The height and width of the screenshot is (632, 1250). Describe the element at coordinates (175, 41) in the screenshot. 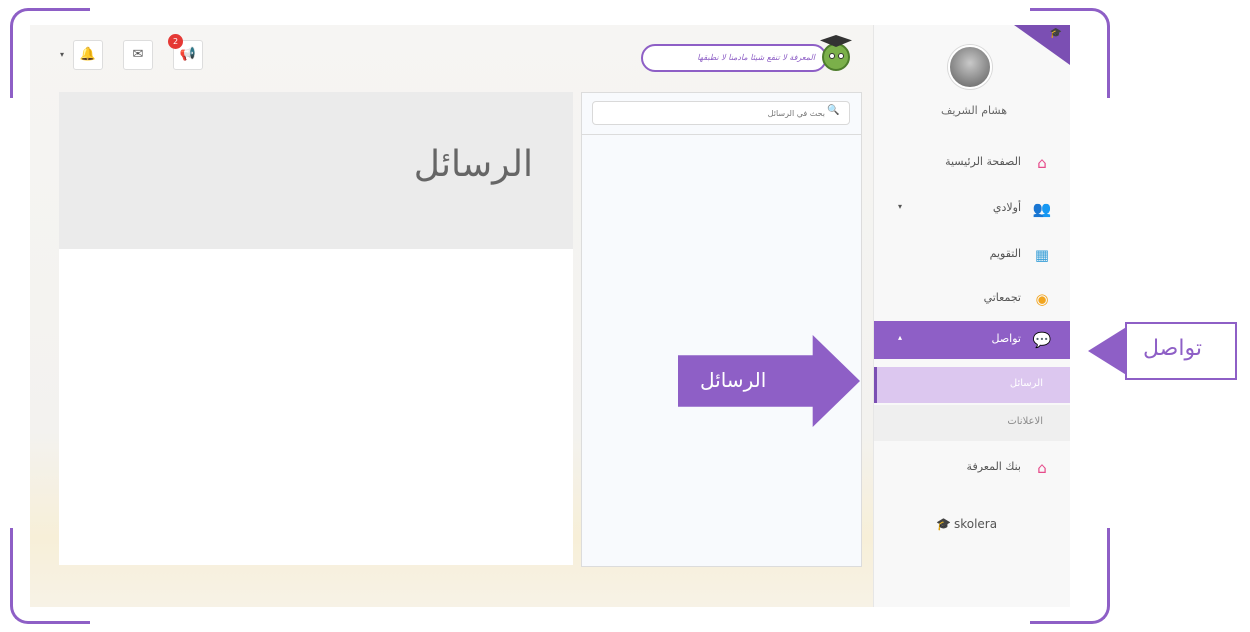

I see `notification-badge: 2` at that location.